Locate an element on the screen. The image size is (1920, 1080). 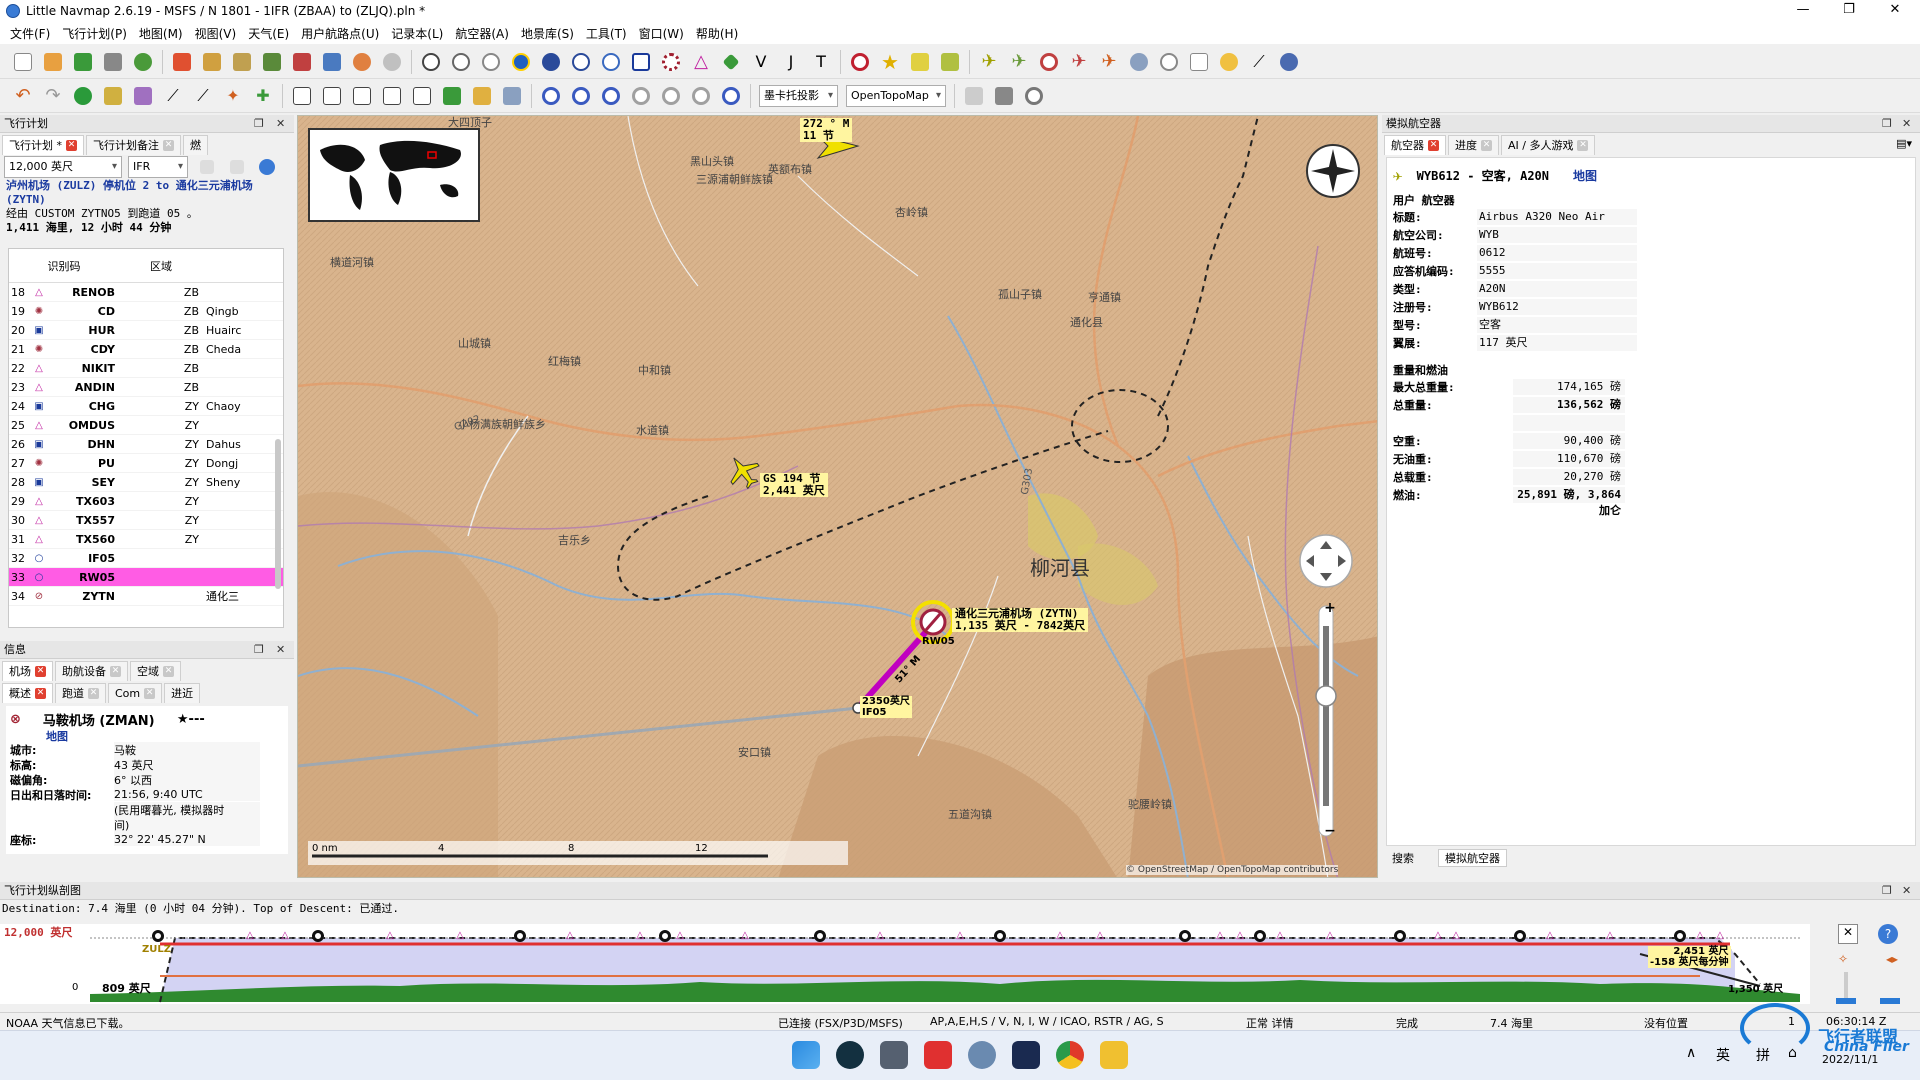
profile-expand-icon: ◂▸ is located at coordinates (1892, 959).